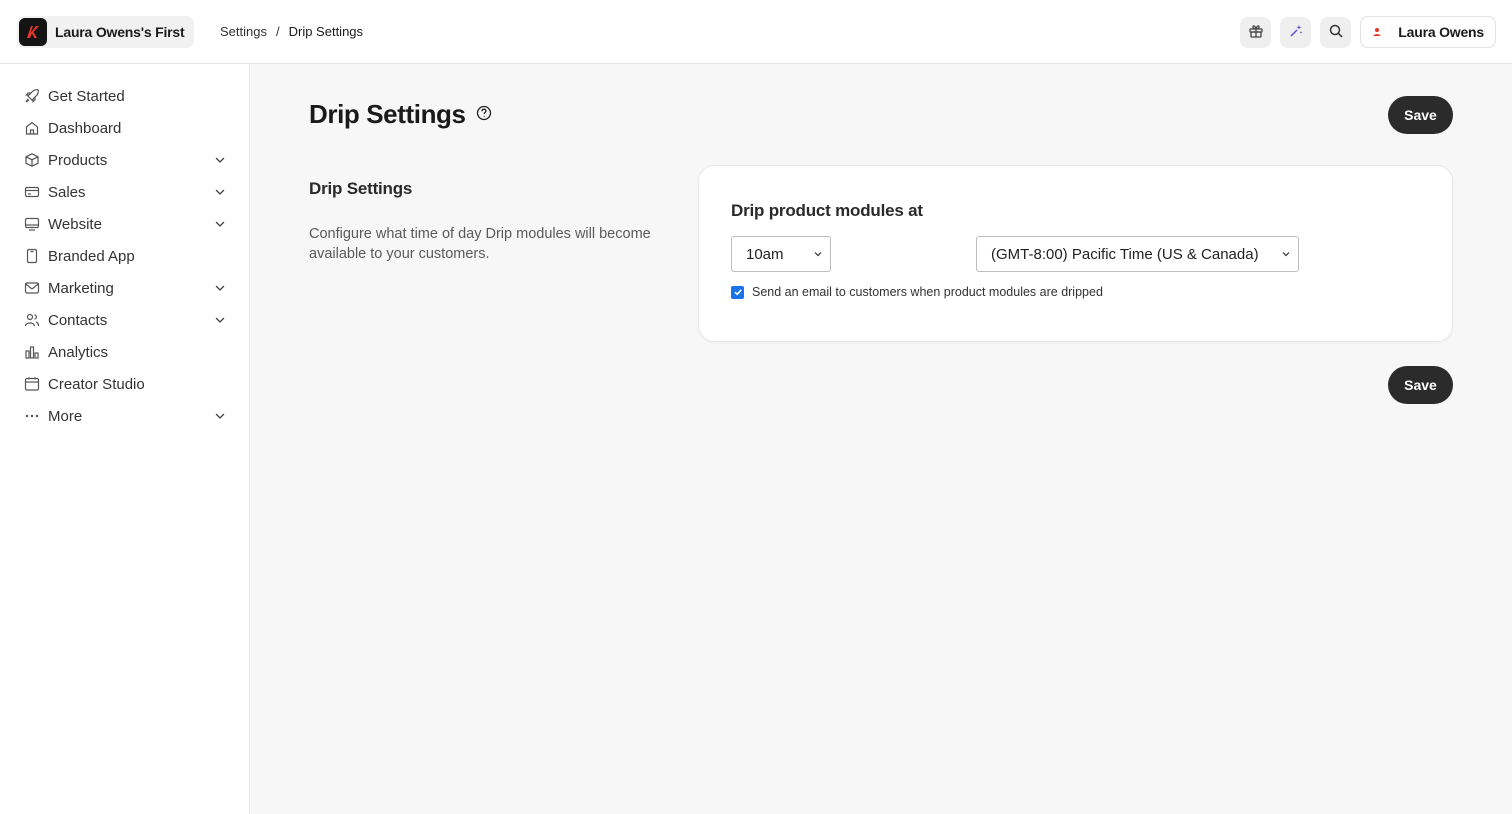 The width and height of the screenshot is (1512, 814). What do you see at coordinates (120, 32) in the screenshot?
I see `workspace-name: Laura Owens's First` at bounding box center [120, 32].